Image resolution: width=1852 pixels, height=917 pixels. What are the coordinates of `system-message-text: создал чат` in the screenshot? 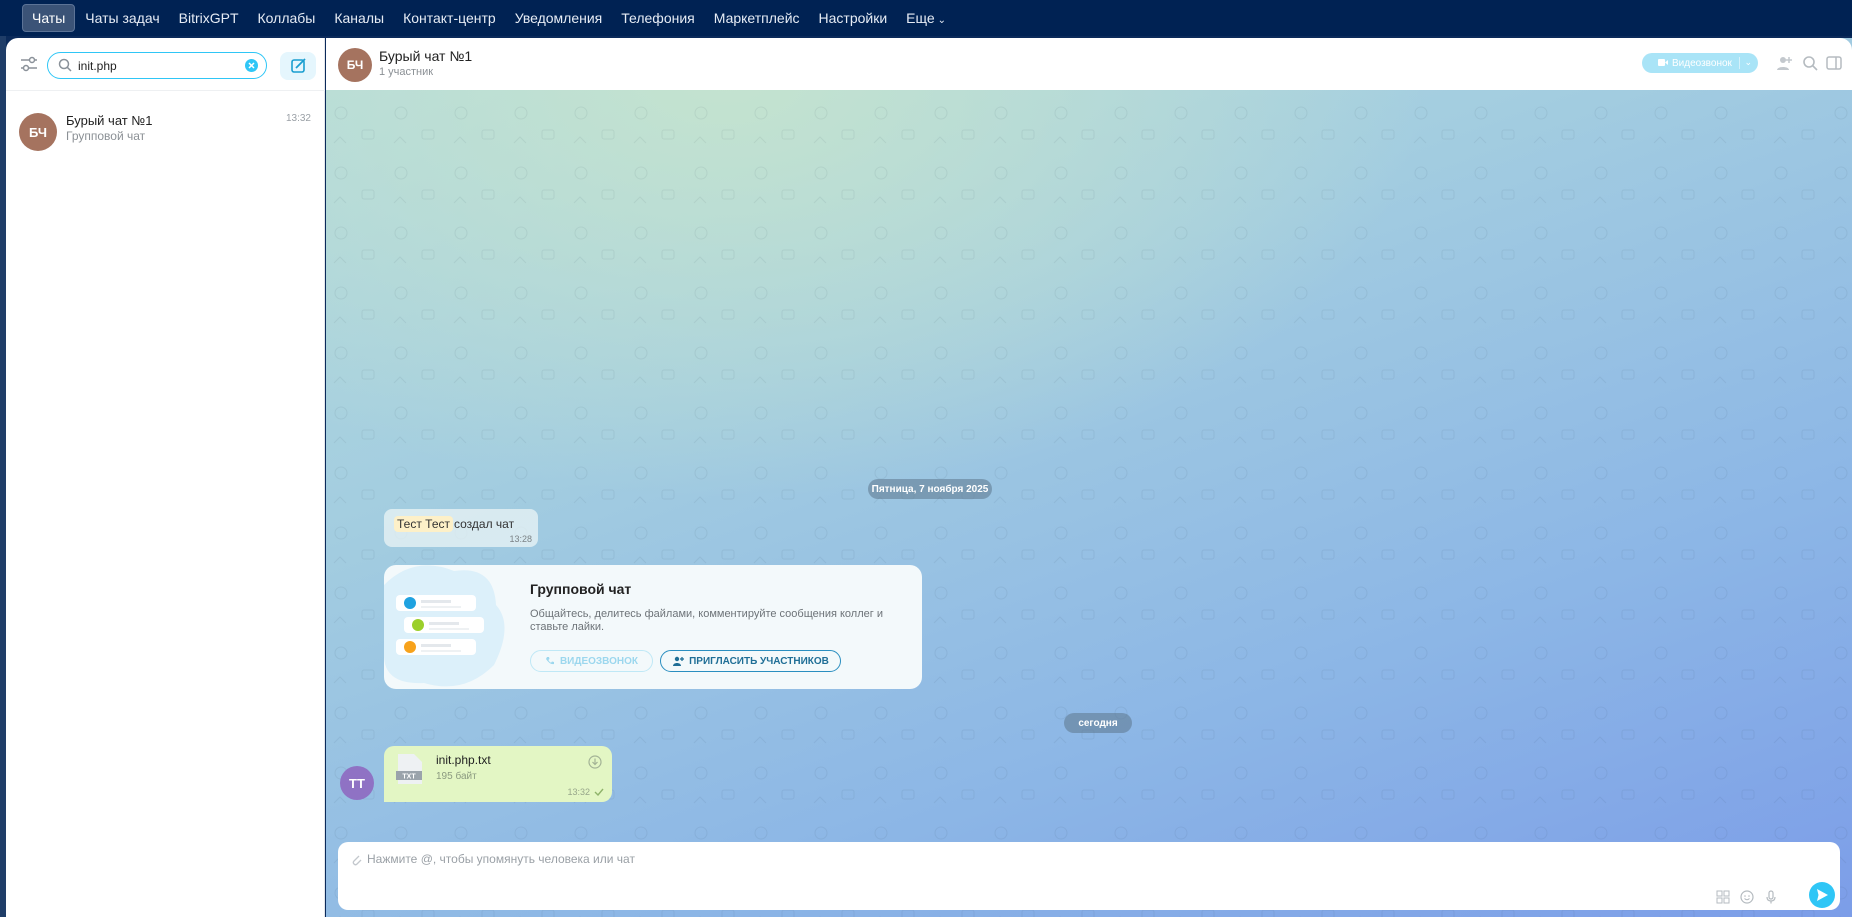 It's located at (484, 524).